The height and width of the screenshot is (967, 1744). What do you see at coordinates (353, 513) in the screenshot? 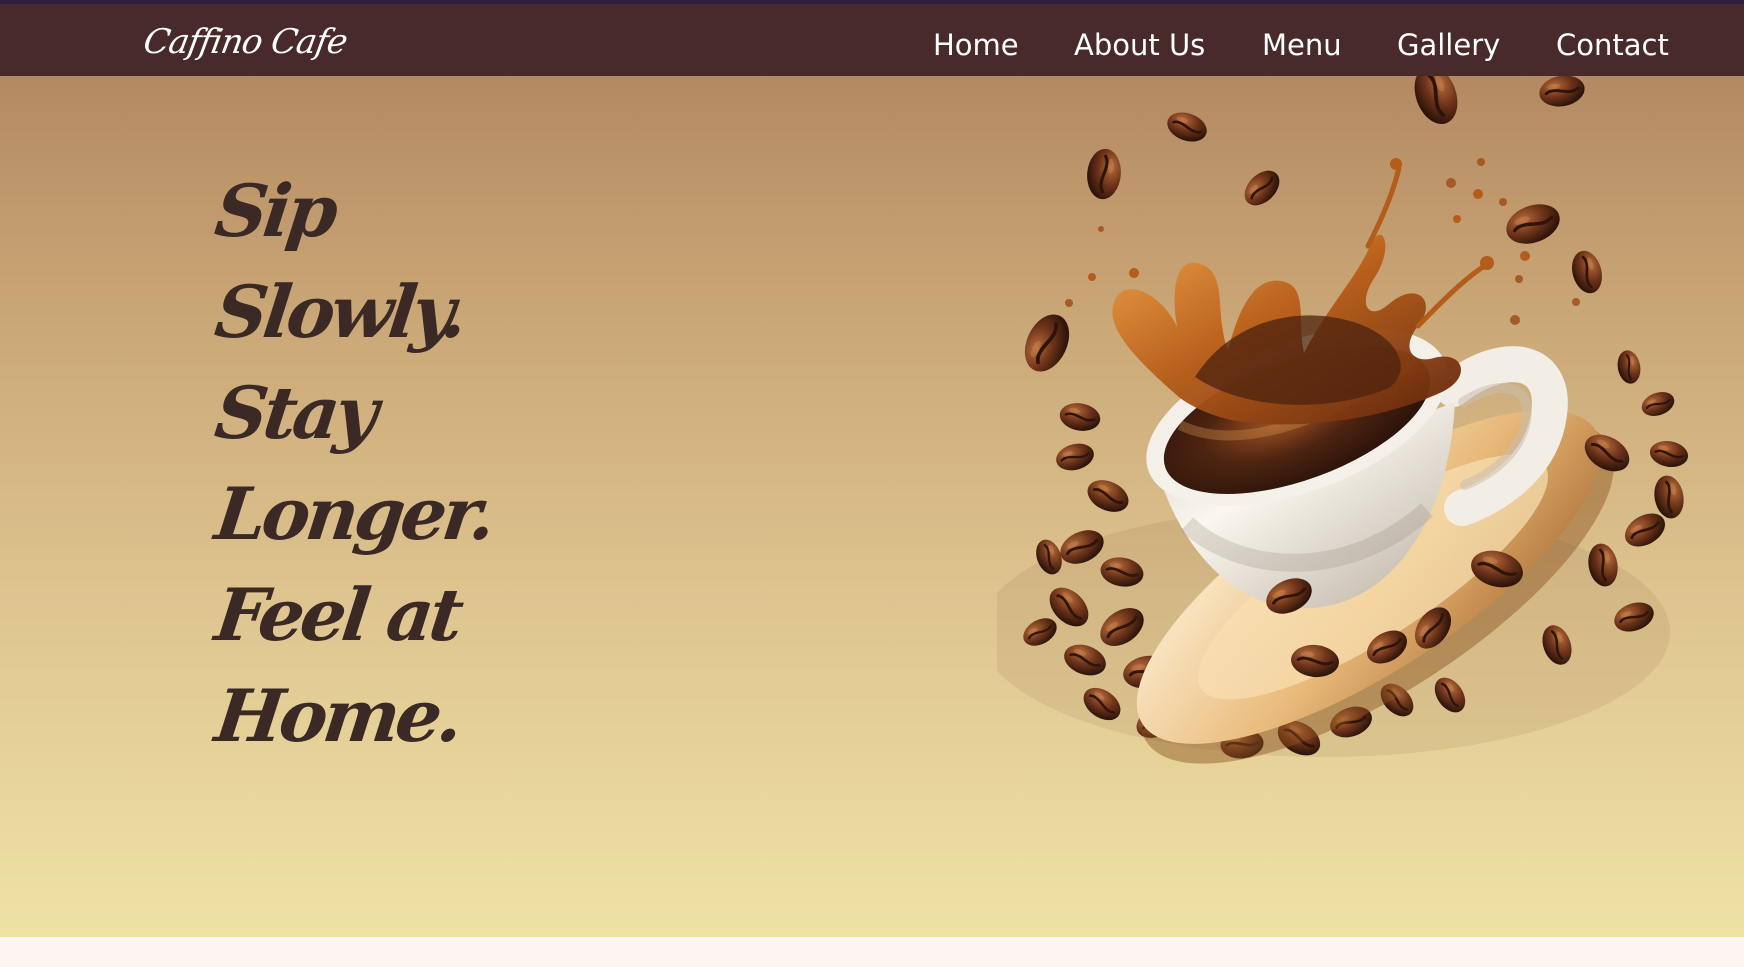
I see `headline-line-longer: Longer.` at bounding box center [353, 513].